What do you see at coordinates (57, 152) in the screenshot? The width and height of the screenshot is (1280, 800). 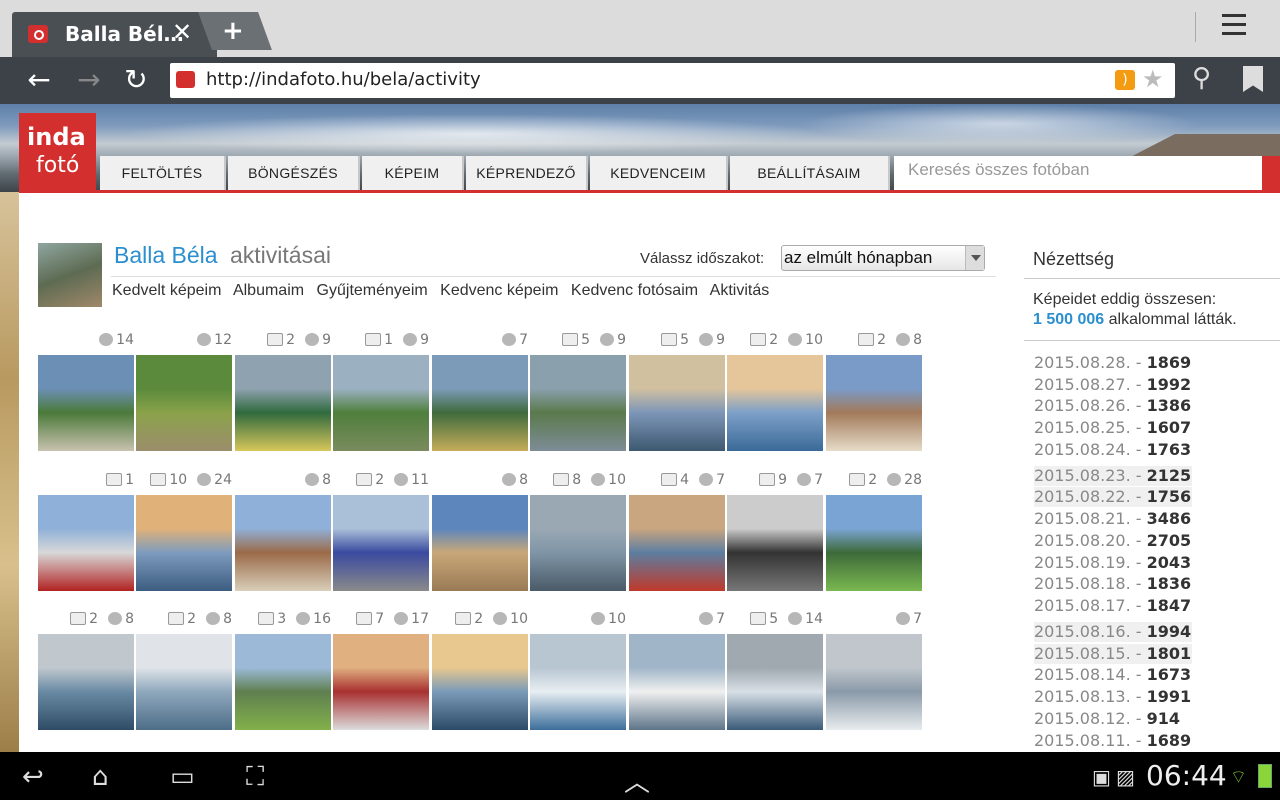 I see `site-logo: inda fotó` at bounding box center [57, 152].